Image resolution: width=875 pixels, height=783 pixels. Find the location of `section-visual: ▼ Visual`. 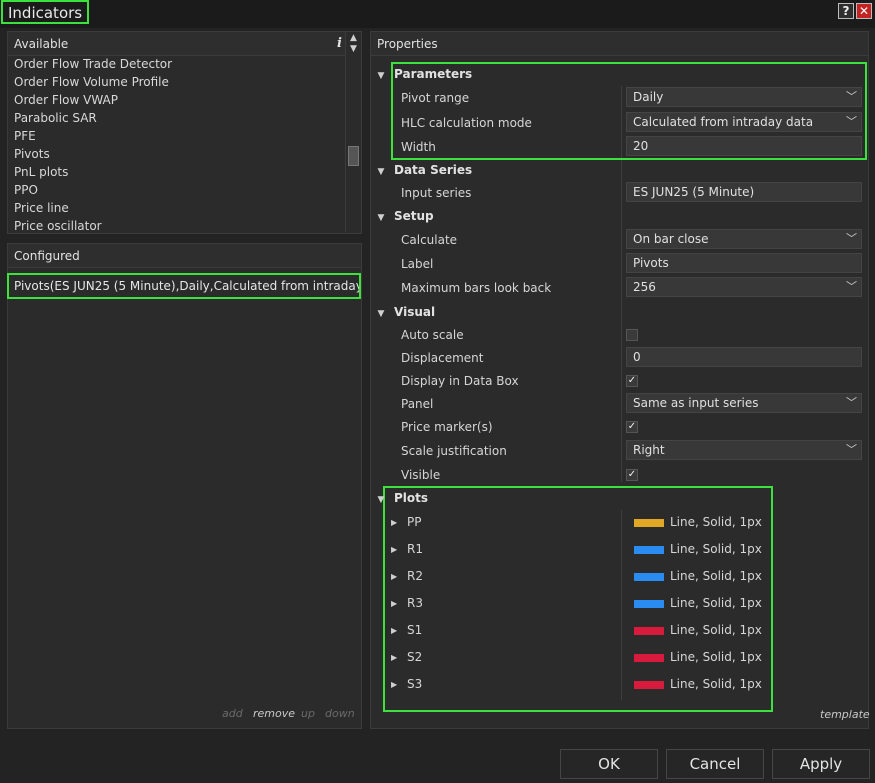

section-visual: ▼ Visual is located at coordinates (405, 313).